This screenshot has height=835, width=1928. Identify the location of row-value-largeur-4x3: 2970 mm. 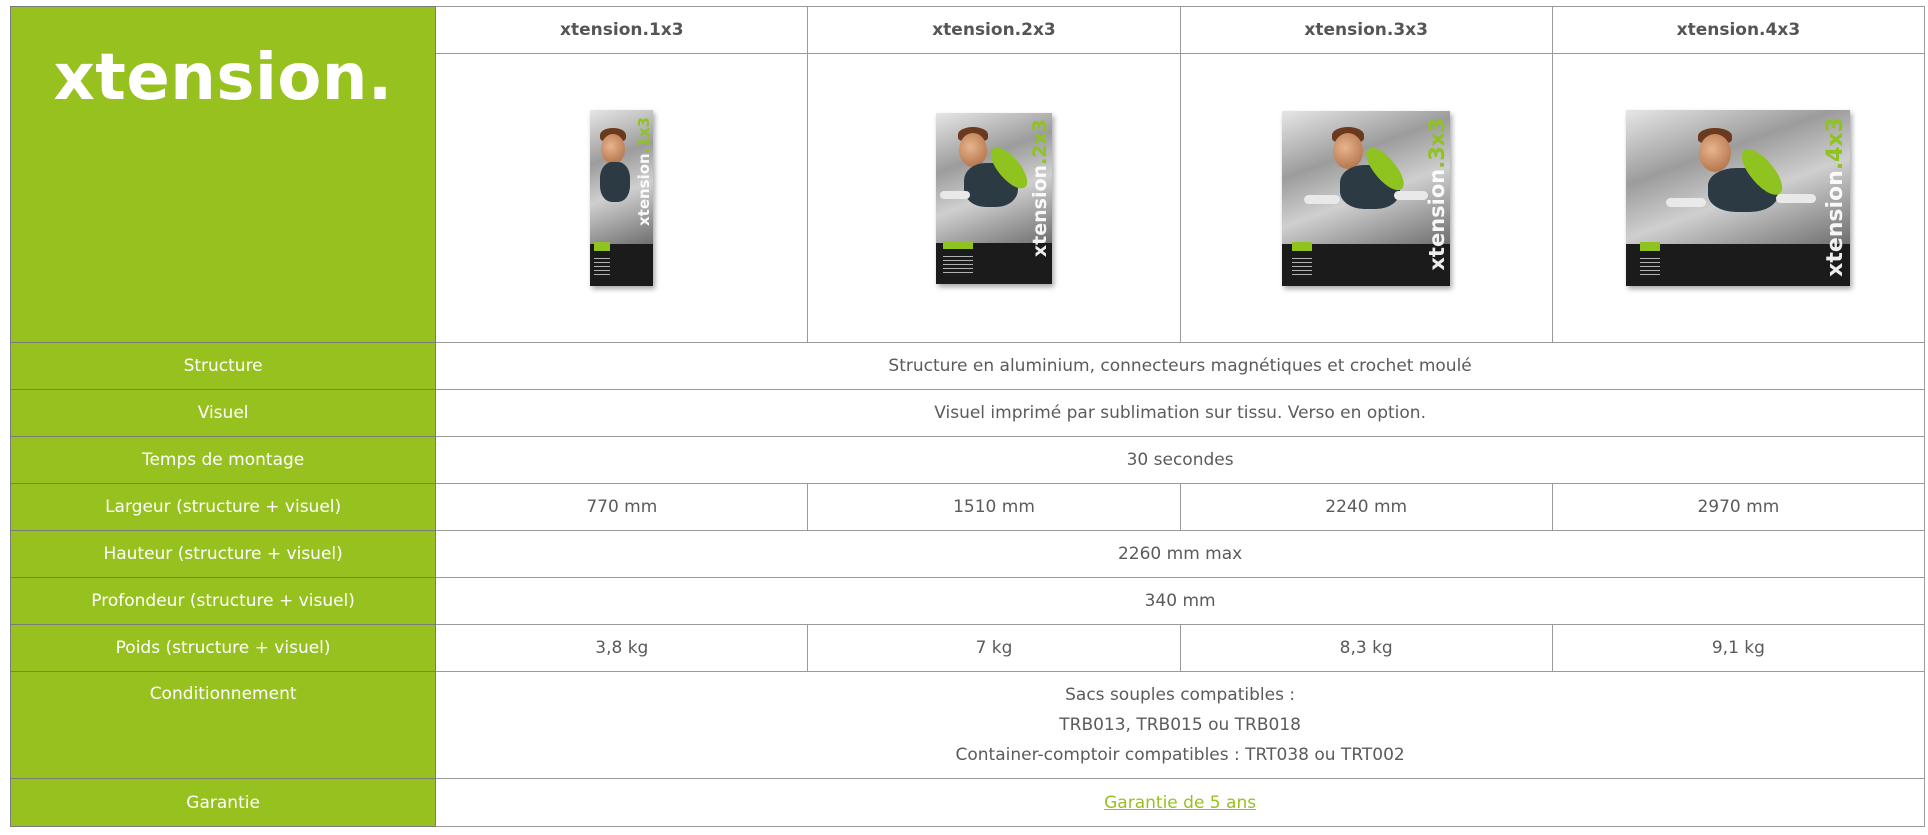
(1738, 507).